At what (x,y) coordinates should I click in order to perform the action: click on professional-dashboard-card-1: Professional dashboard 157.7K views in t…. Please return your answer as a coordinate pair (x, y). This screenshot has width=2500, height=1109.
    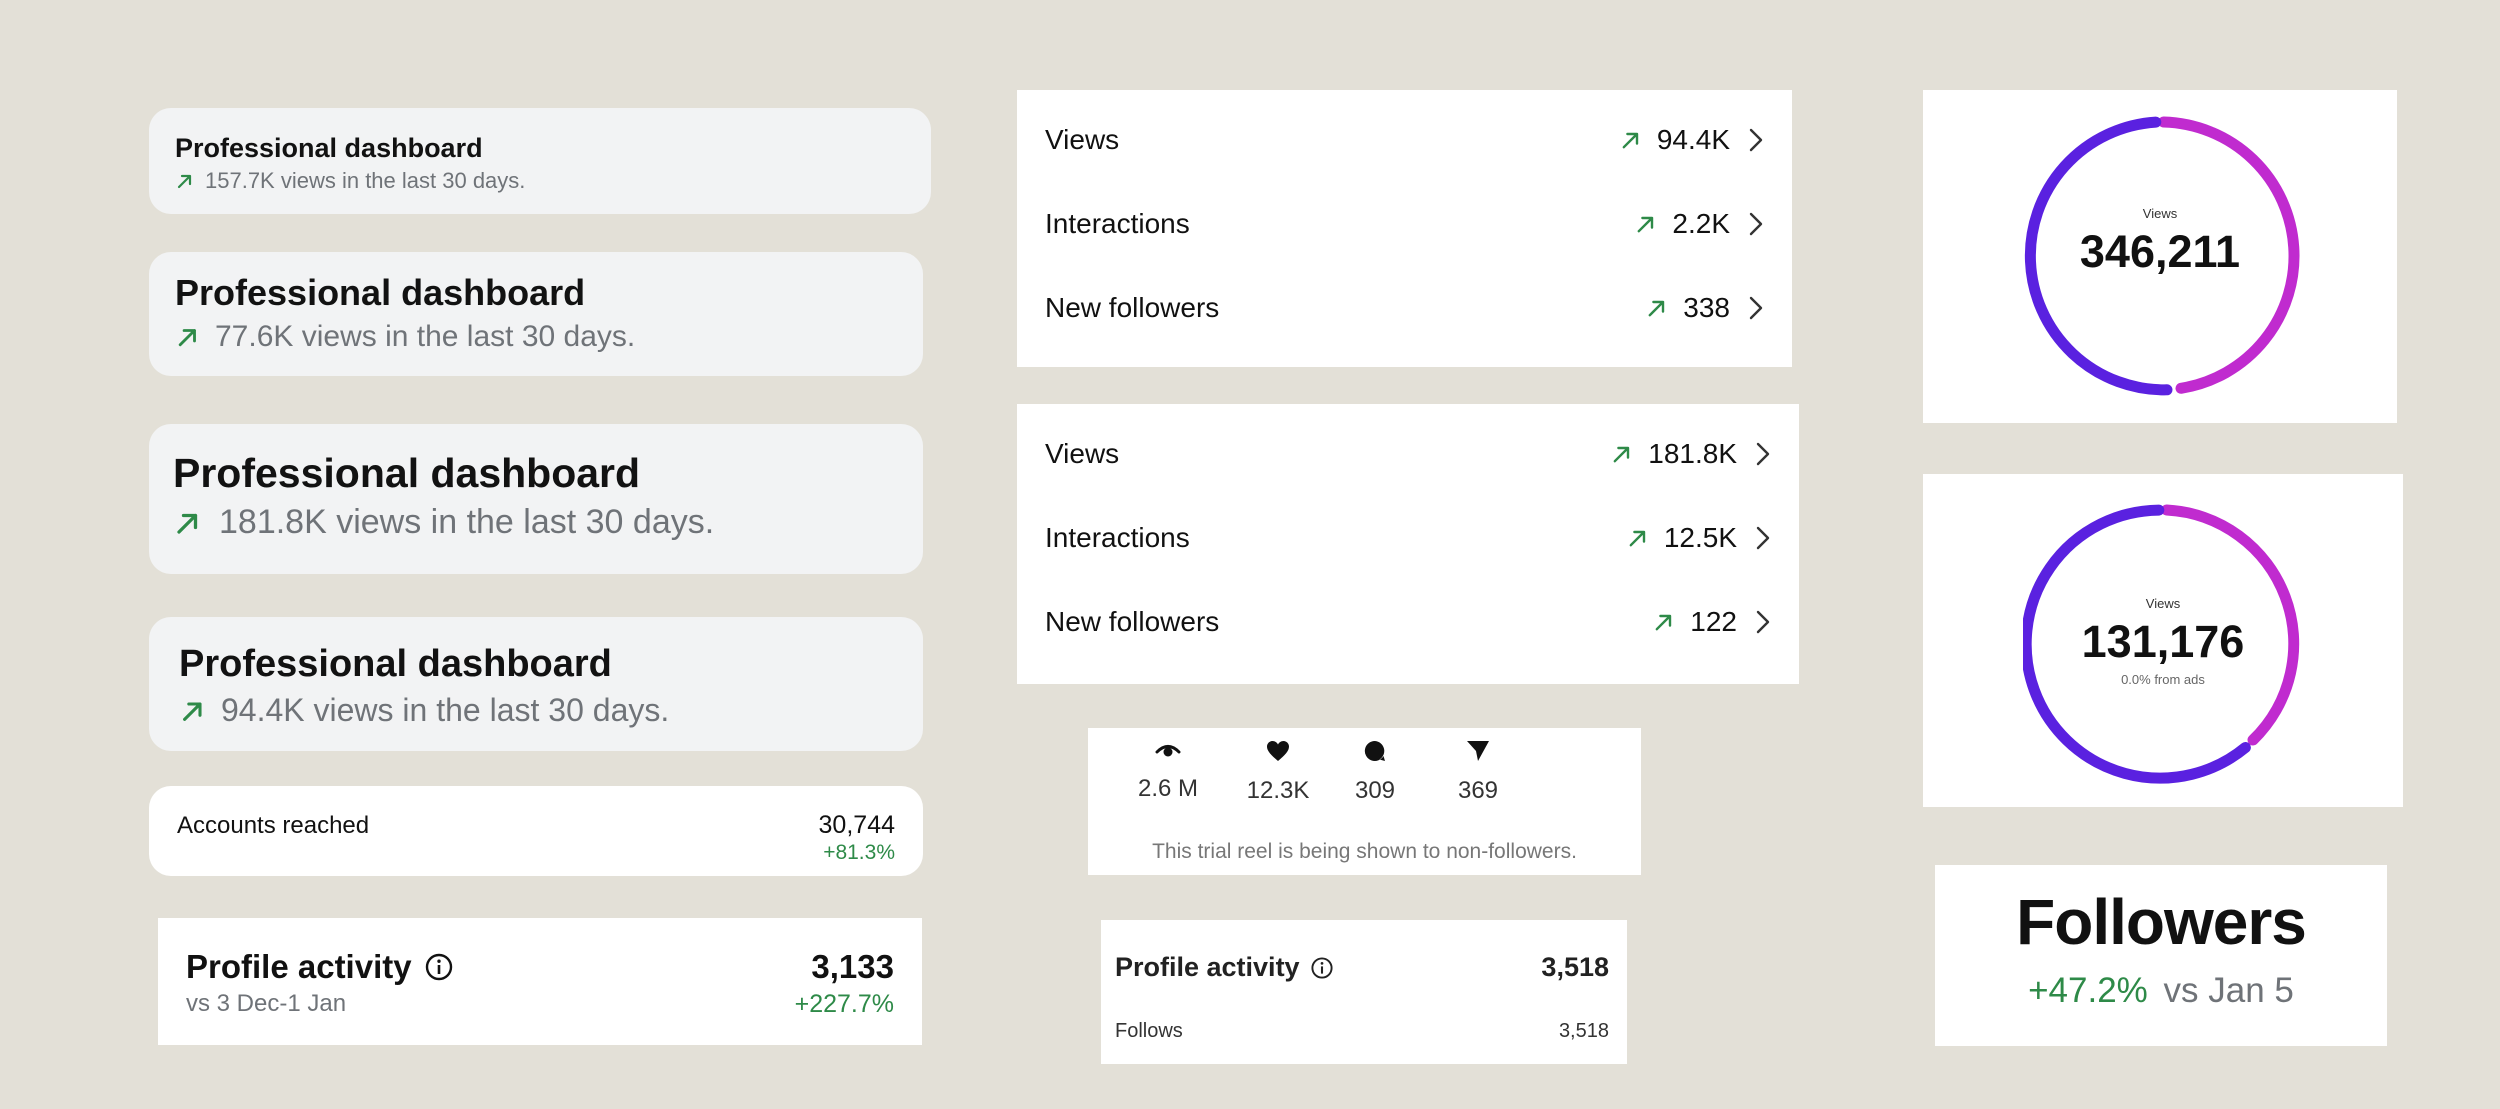
    Looking at the image, I should click on (540, 161).